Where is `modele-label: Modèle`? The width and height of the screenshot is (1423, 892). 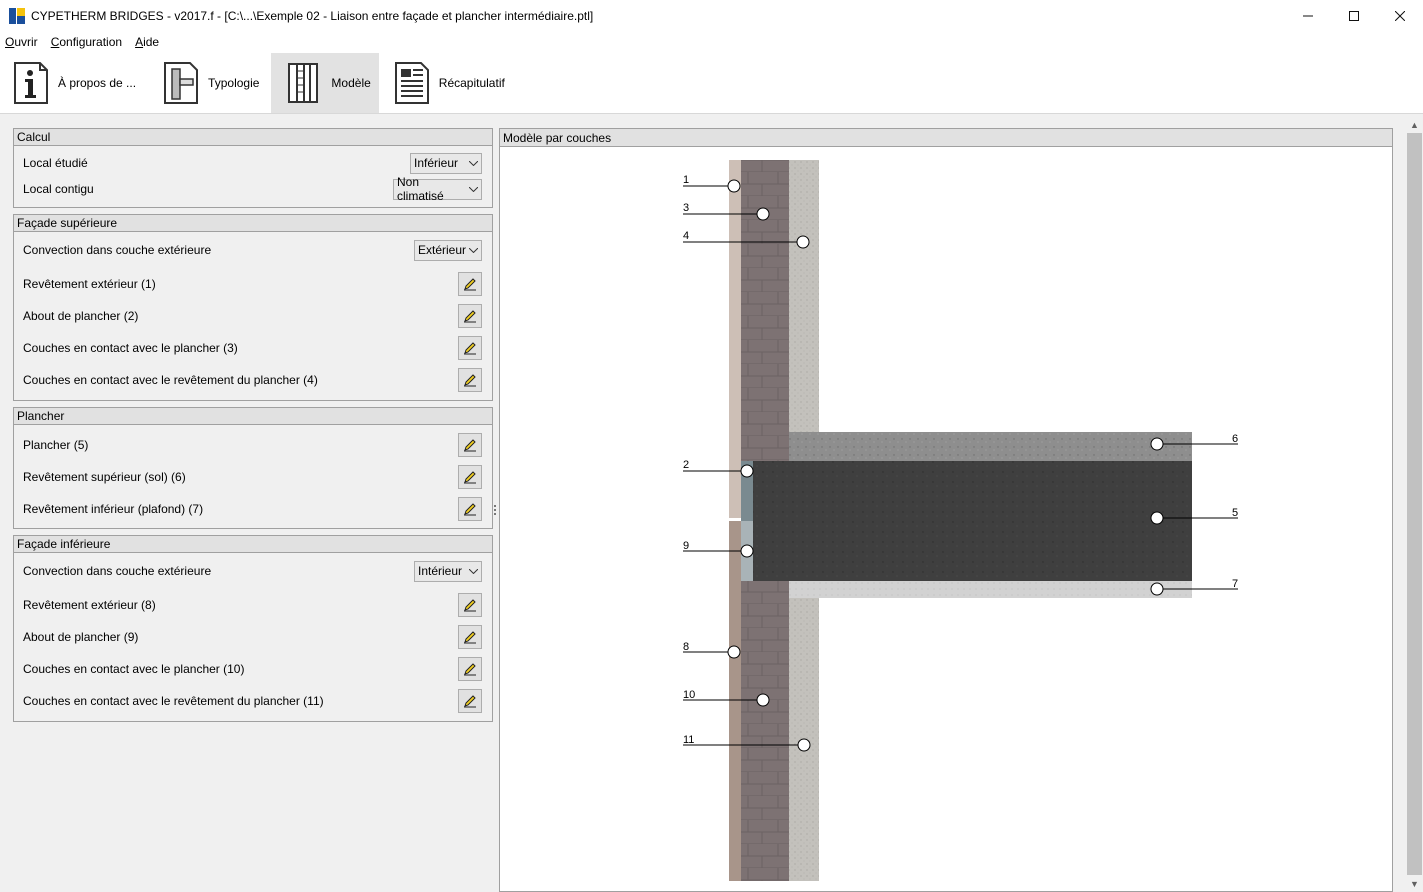 modele-label: Modèle is located at coordinates (351, 82).